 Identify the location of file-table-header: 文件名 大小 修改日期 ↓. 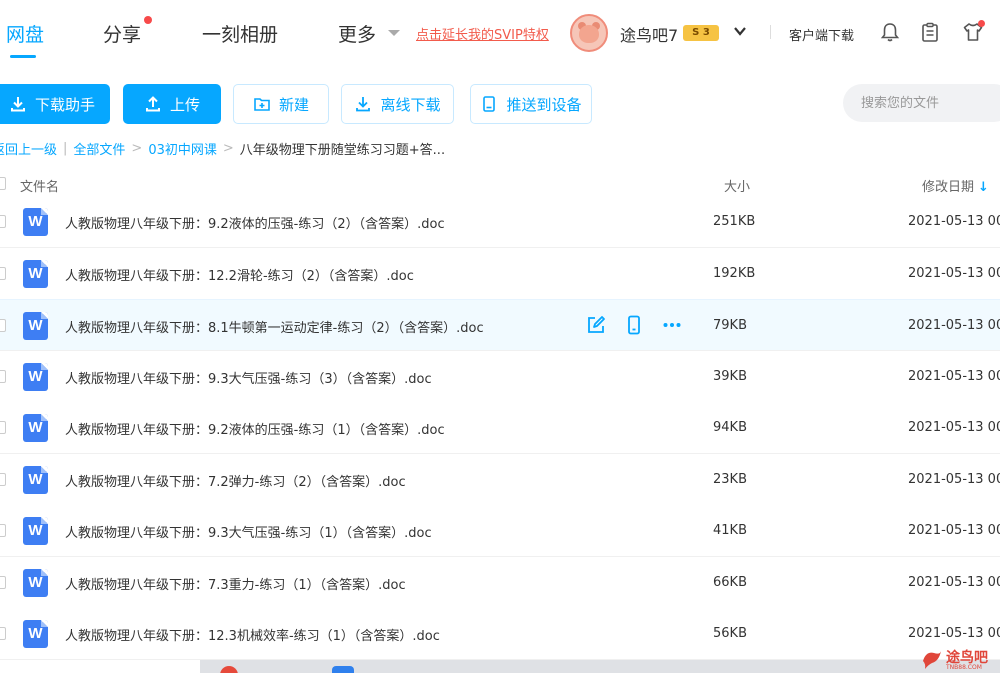
(500, 184).